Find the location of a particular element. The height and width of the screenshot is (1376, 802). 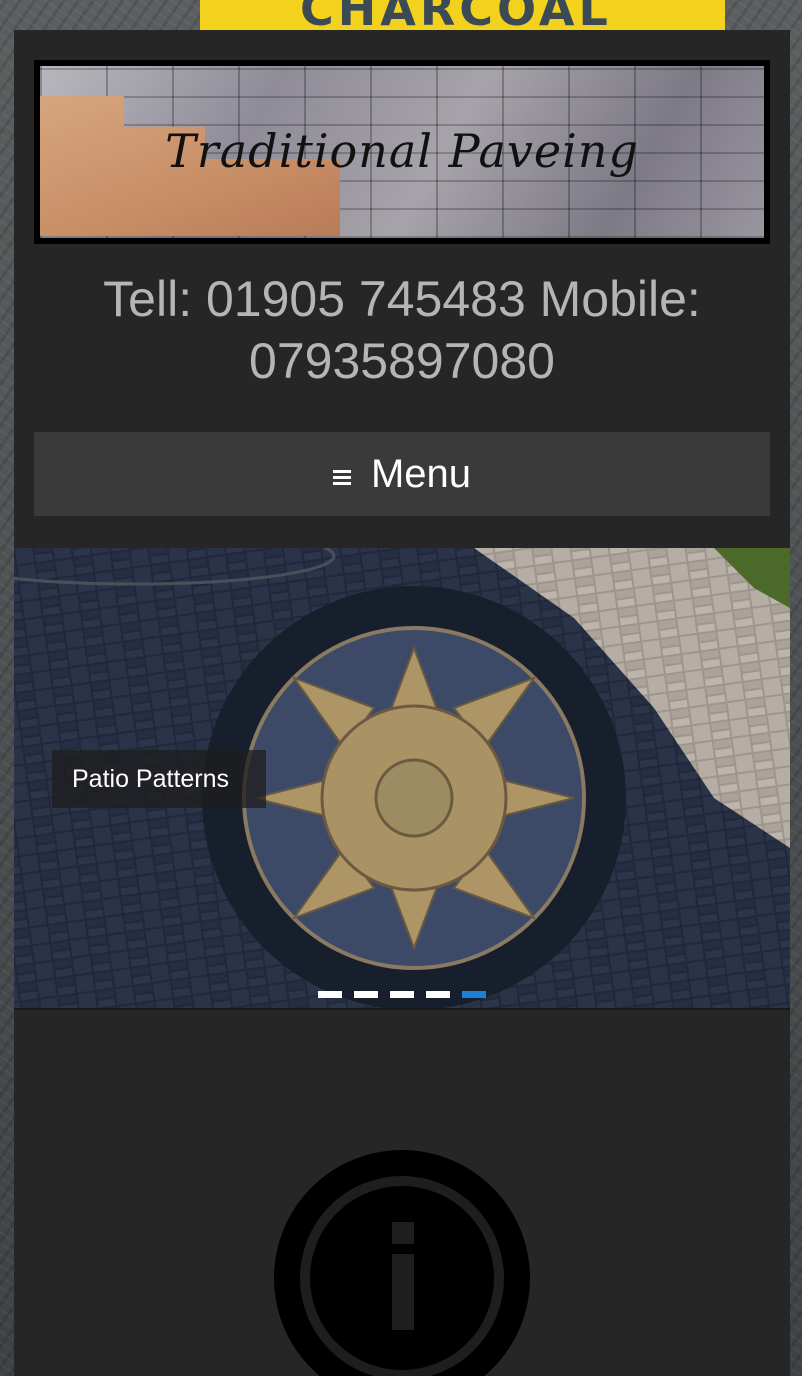

phone-line-2: 07935897080 is located at coordinates (402, 361).